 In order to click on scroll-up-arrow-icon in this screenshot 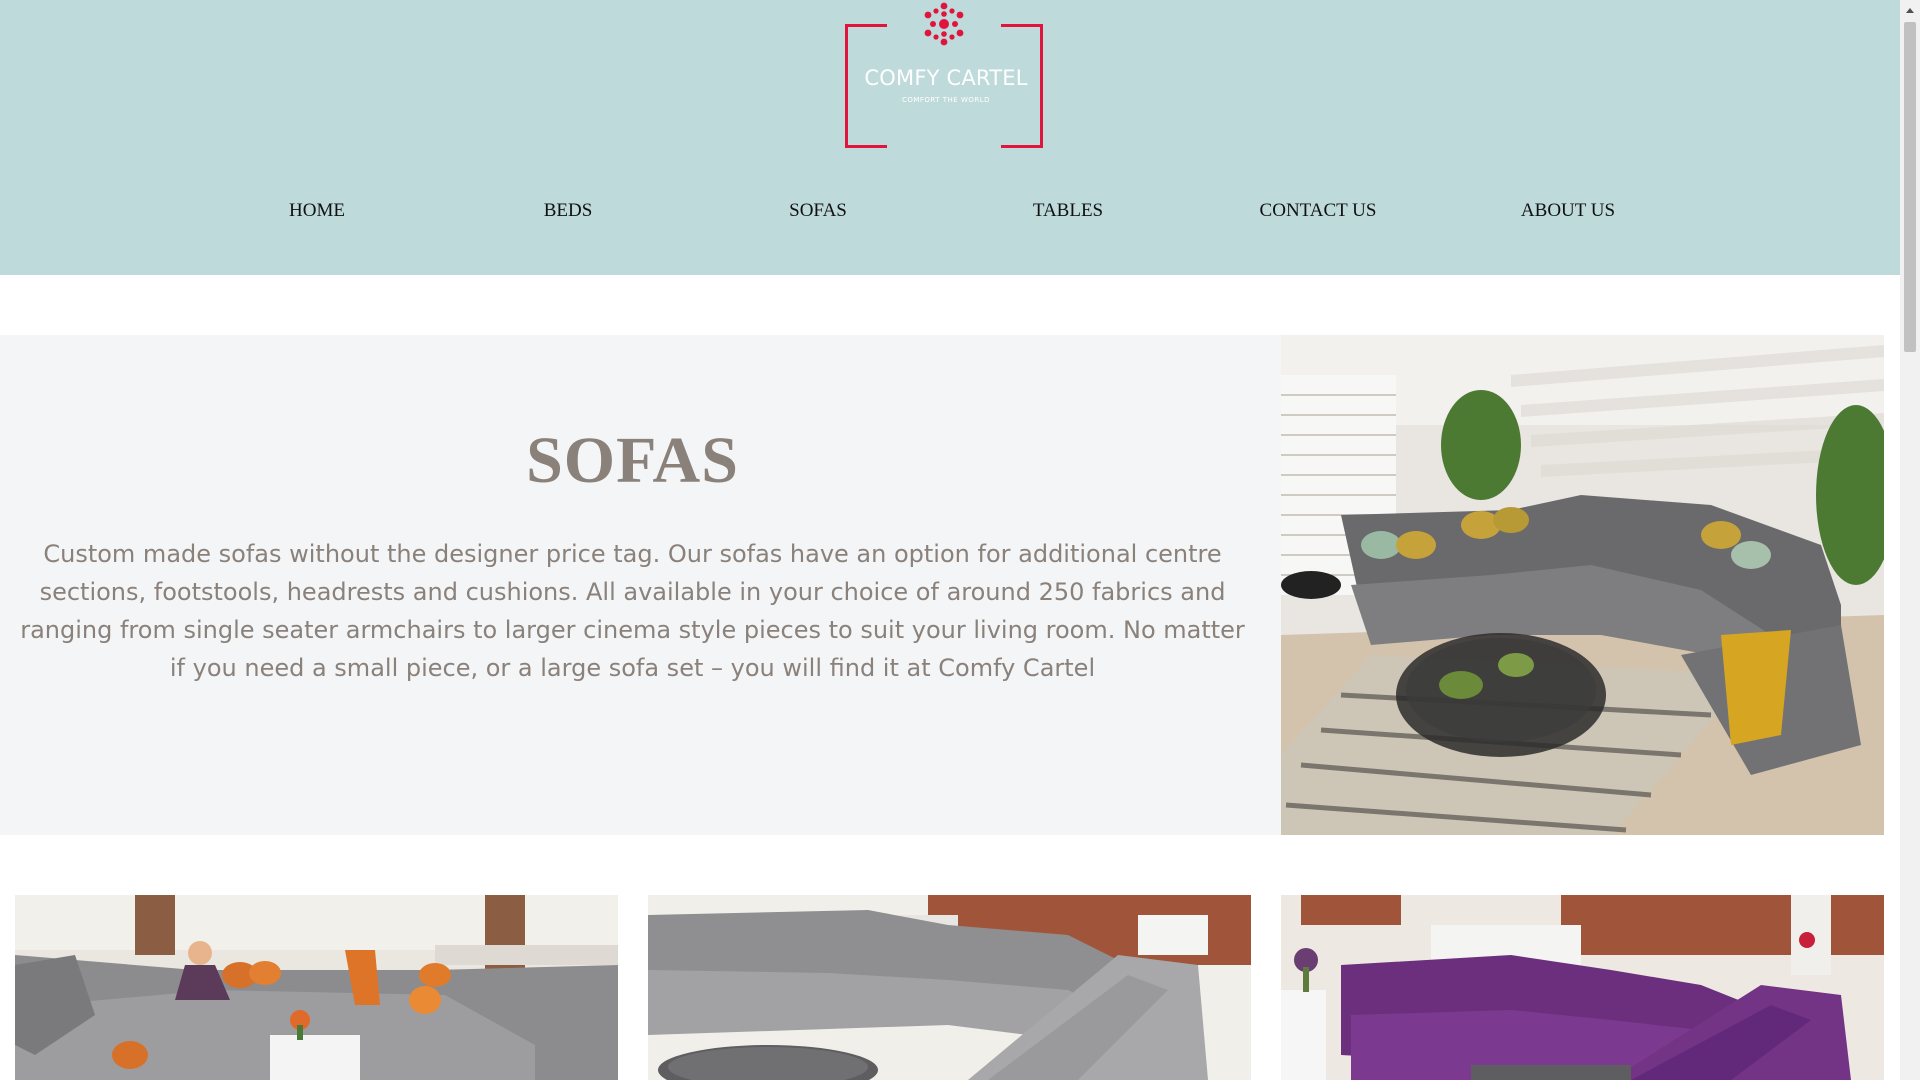, I will do `click(1910, 10)`.